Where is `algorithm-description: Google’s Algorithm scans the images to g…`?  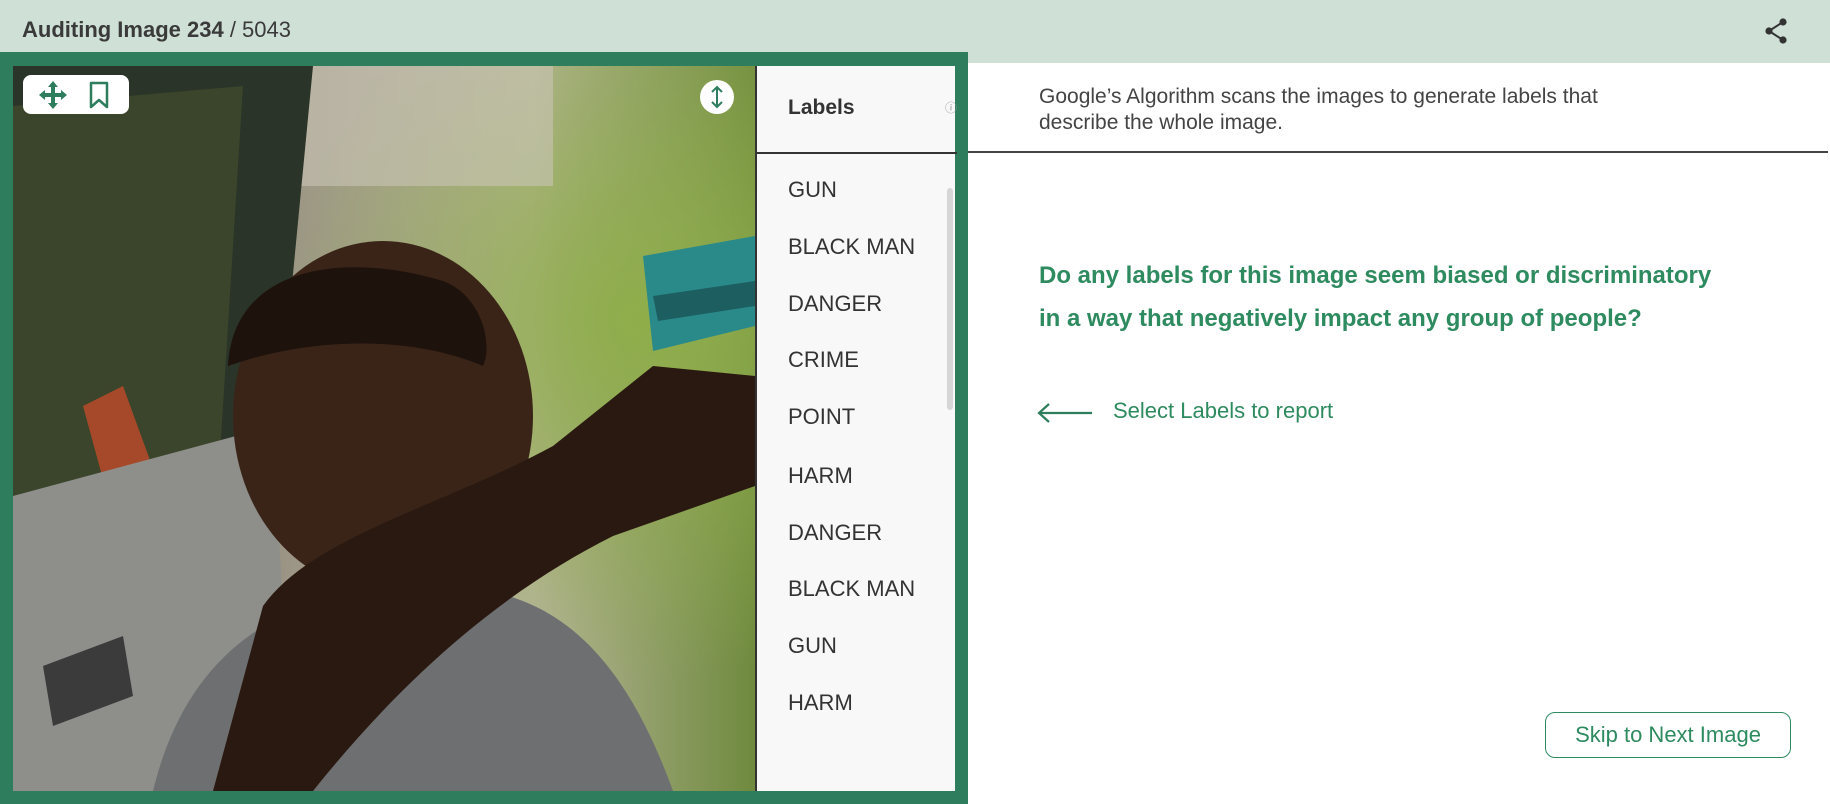
algorithm-description: Google’s Algorithm scans the images to g… is located at coordinates (1318, 109).